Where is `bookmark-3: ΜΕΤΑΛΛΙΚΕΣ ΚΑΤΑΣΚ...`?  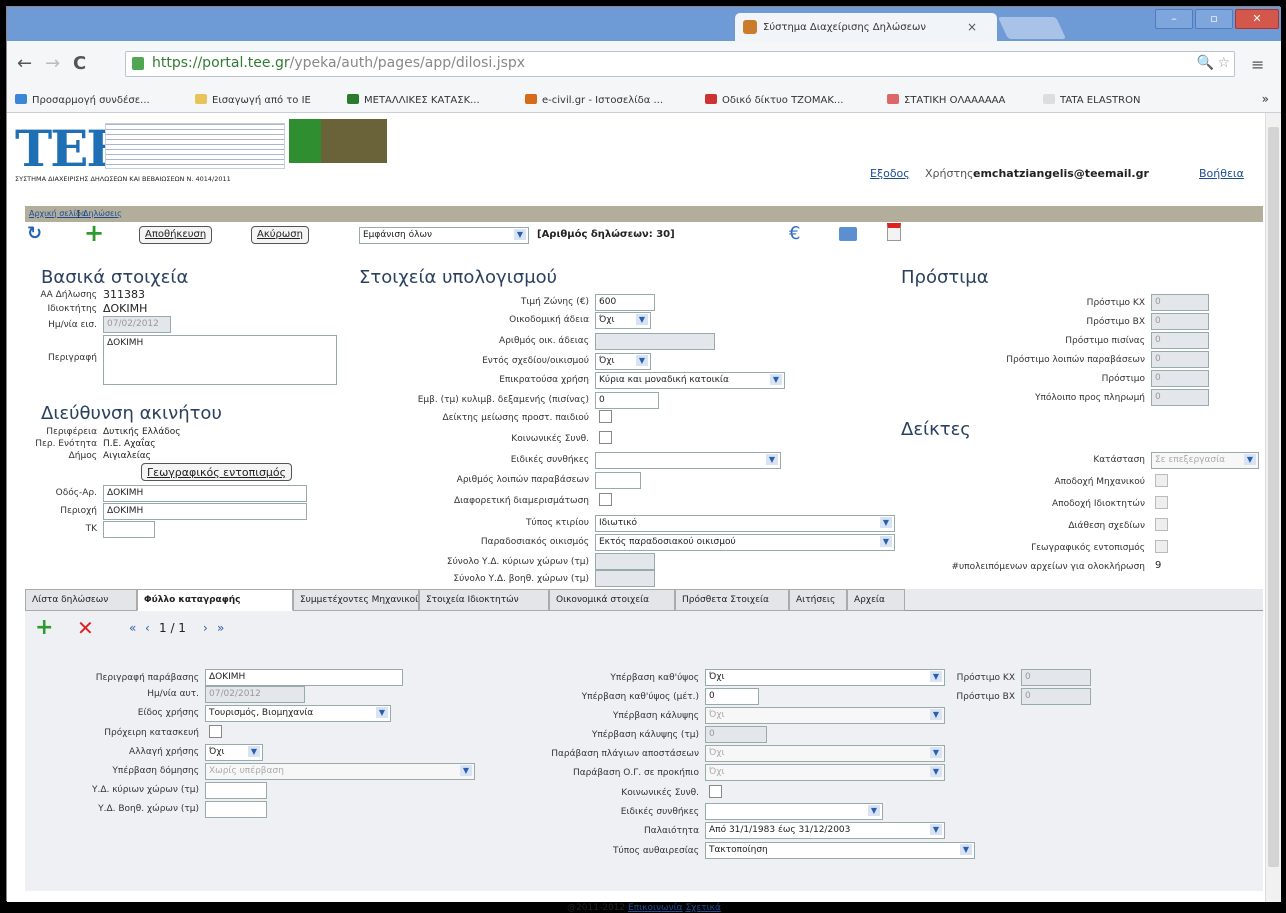 bookmark-3: ΜΕΤΑΛΛΙΚΕΣ ΚΑΤΑΣΚ... is located at coordinates (413, 100).